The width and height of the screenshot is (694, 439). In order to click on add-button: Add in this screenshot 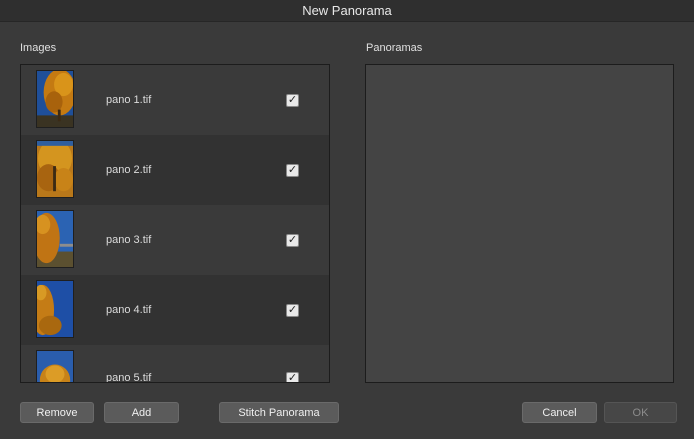, I will do `click(141, 412)`.